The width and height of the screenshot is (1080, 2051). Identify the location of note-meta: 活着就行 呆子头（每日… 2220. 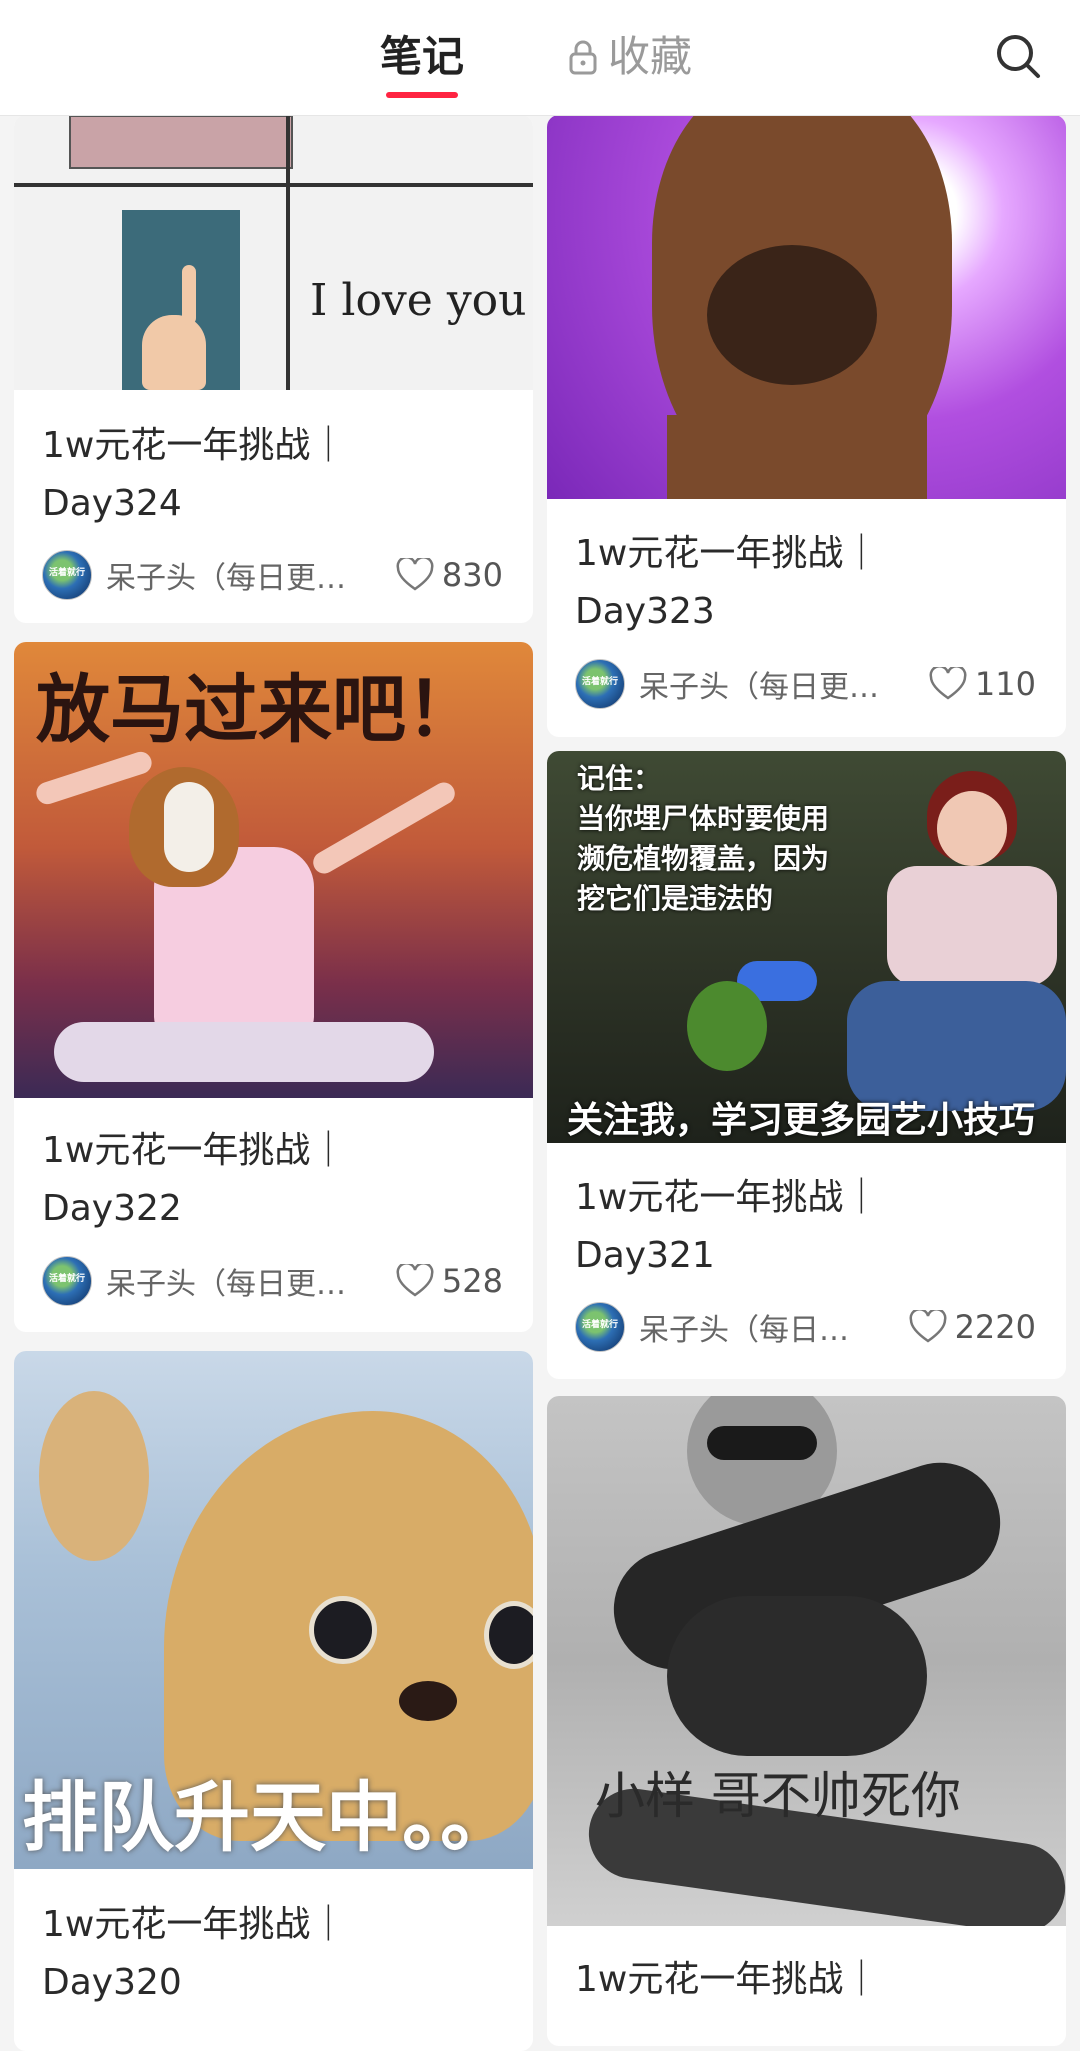
(805, 1327).